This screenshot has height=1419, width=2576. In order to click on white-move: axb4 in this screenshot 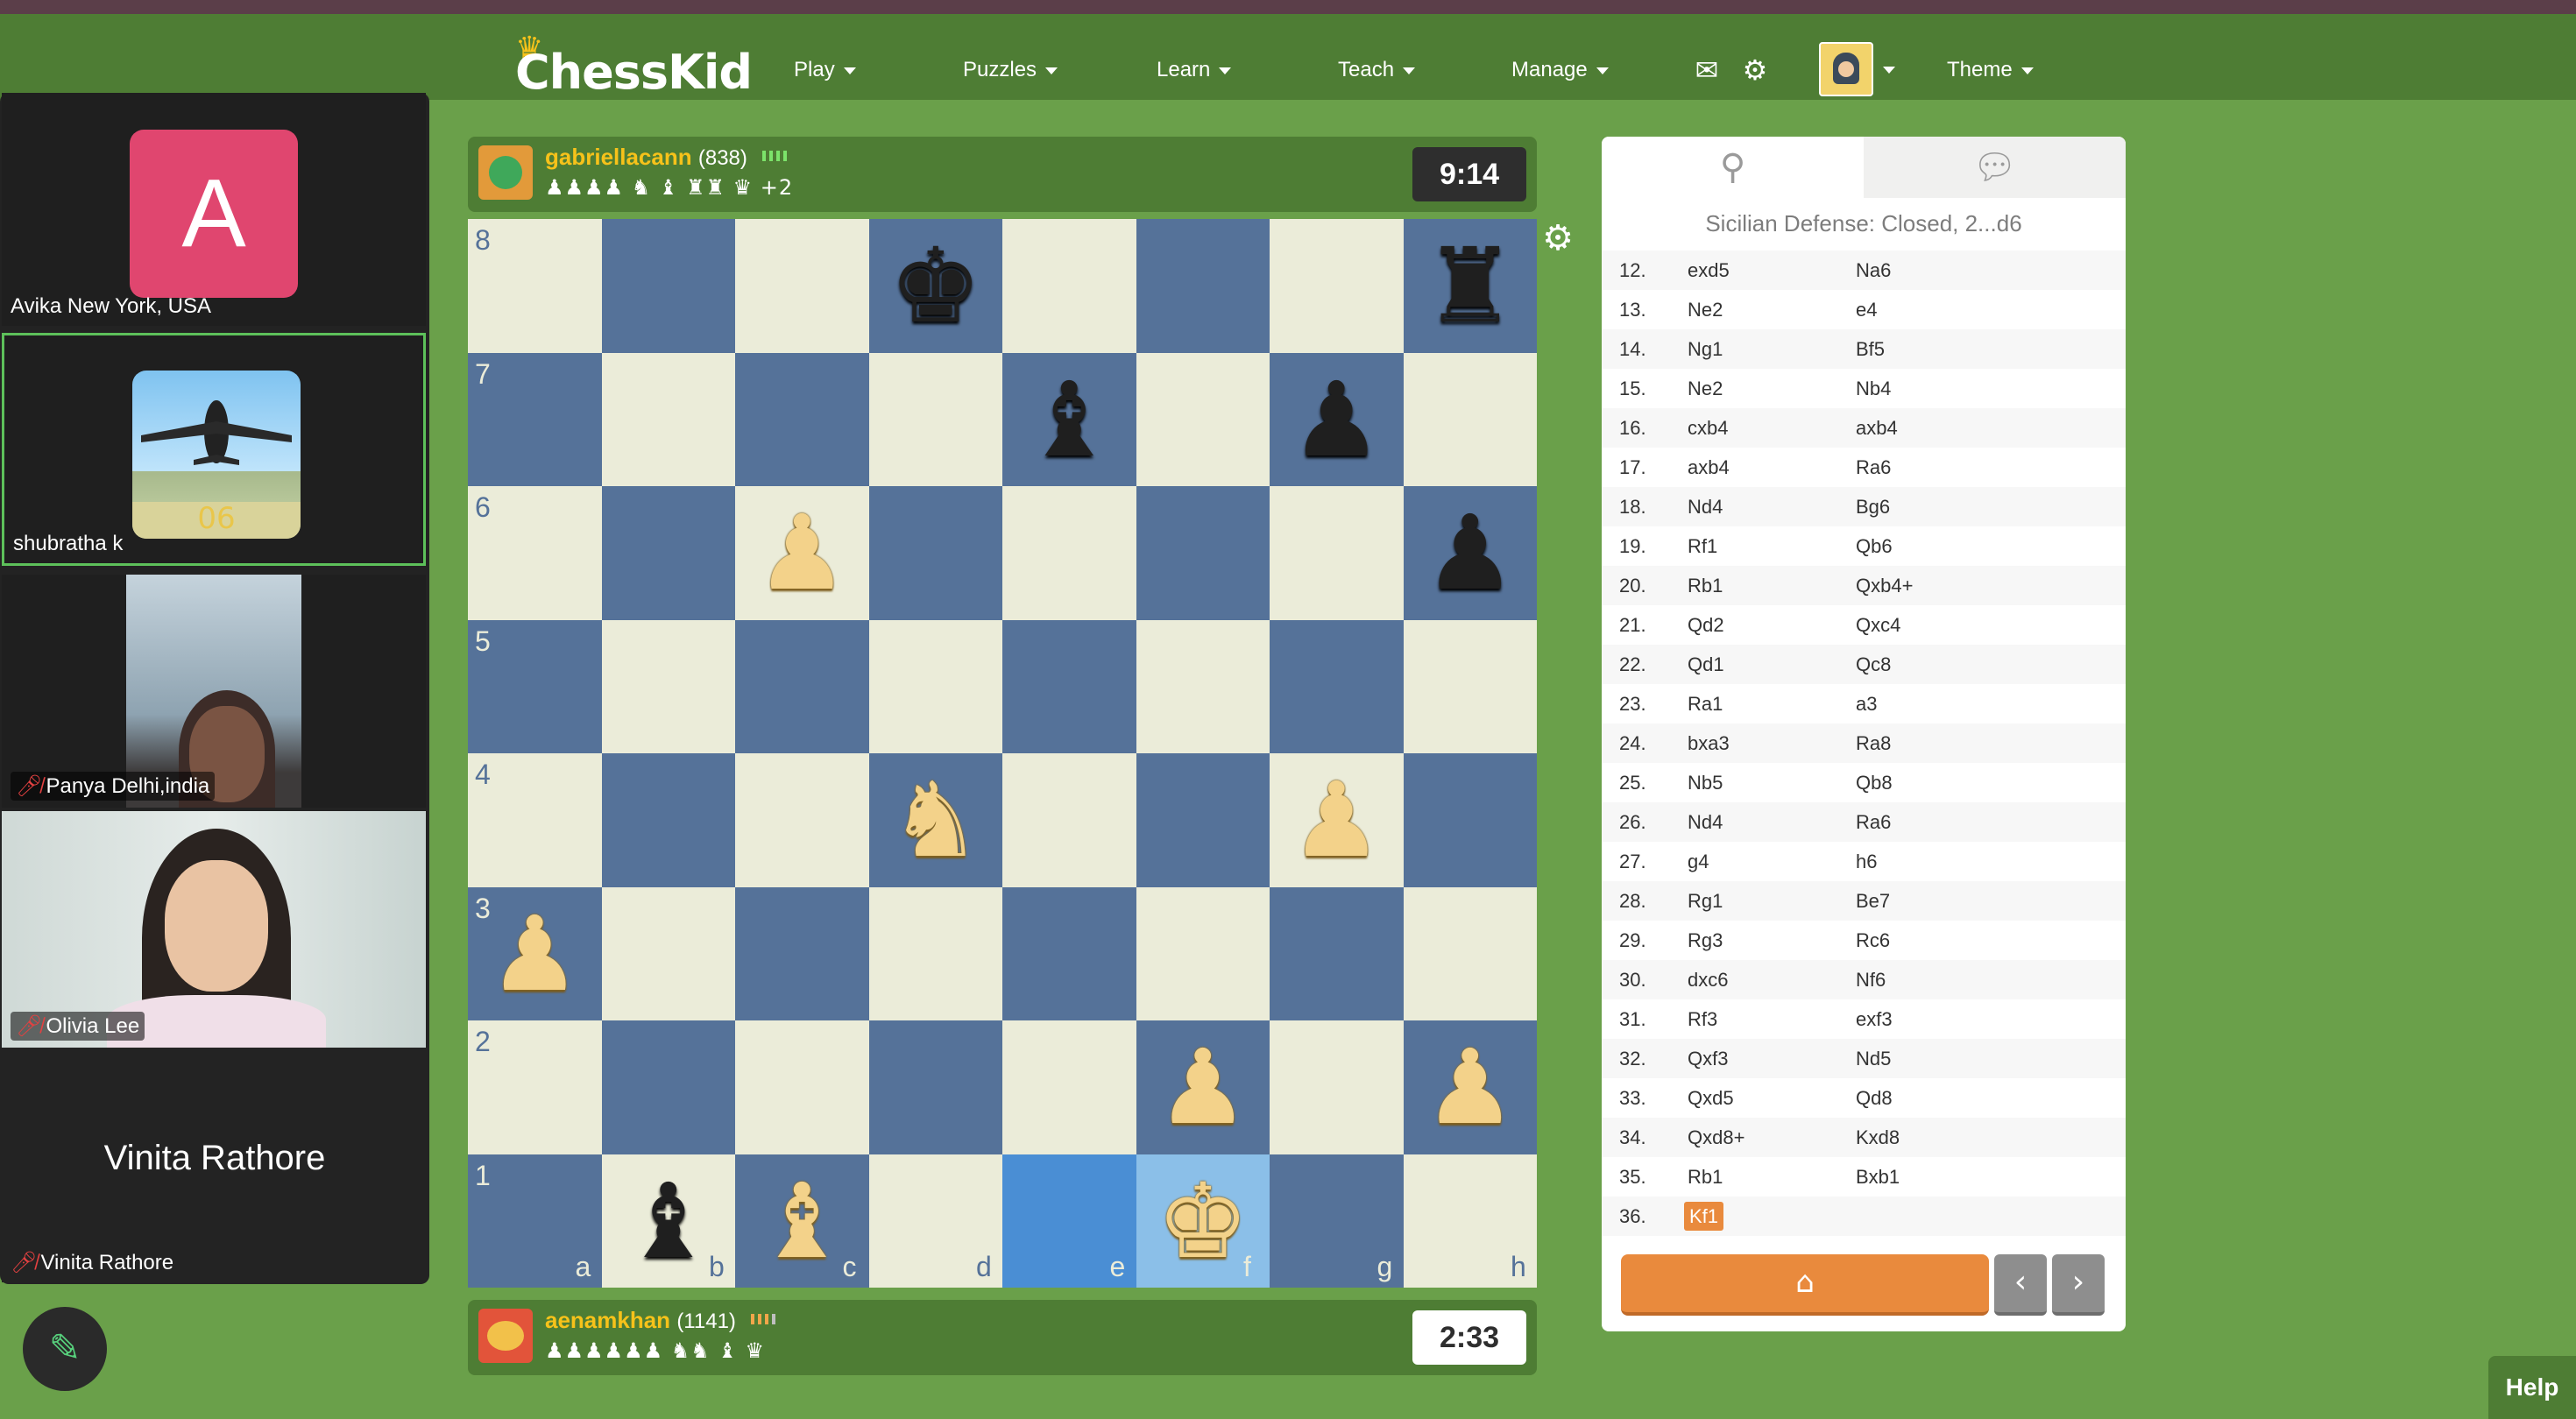, I will do `click(1709, 468)`.